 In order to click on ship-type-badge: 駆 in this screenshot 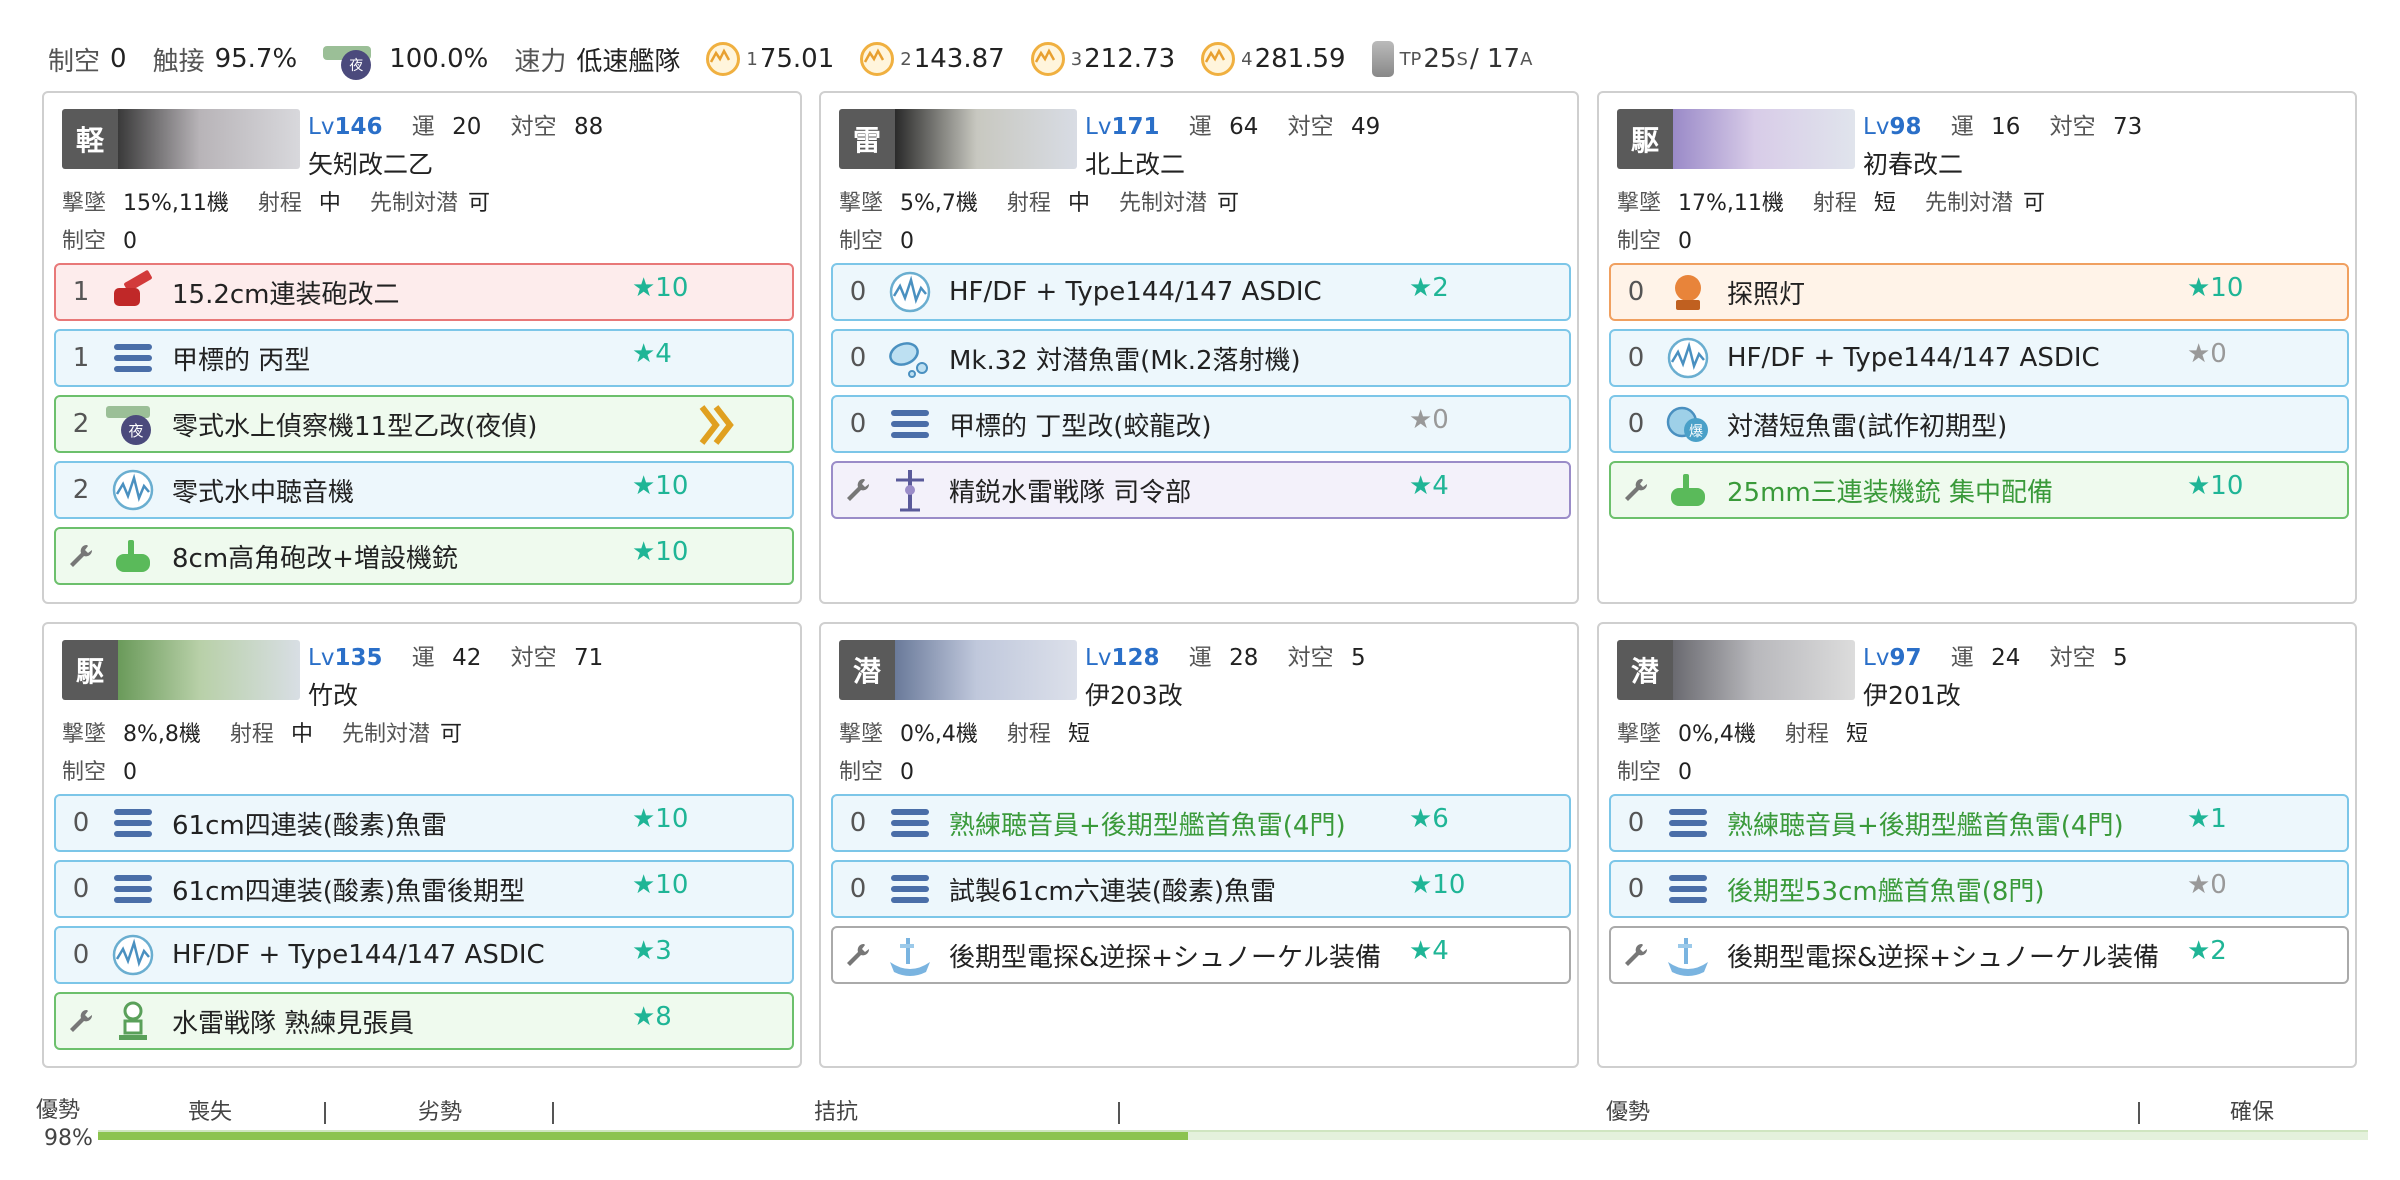, I will do `click(90, 670)`.